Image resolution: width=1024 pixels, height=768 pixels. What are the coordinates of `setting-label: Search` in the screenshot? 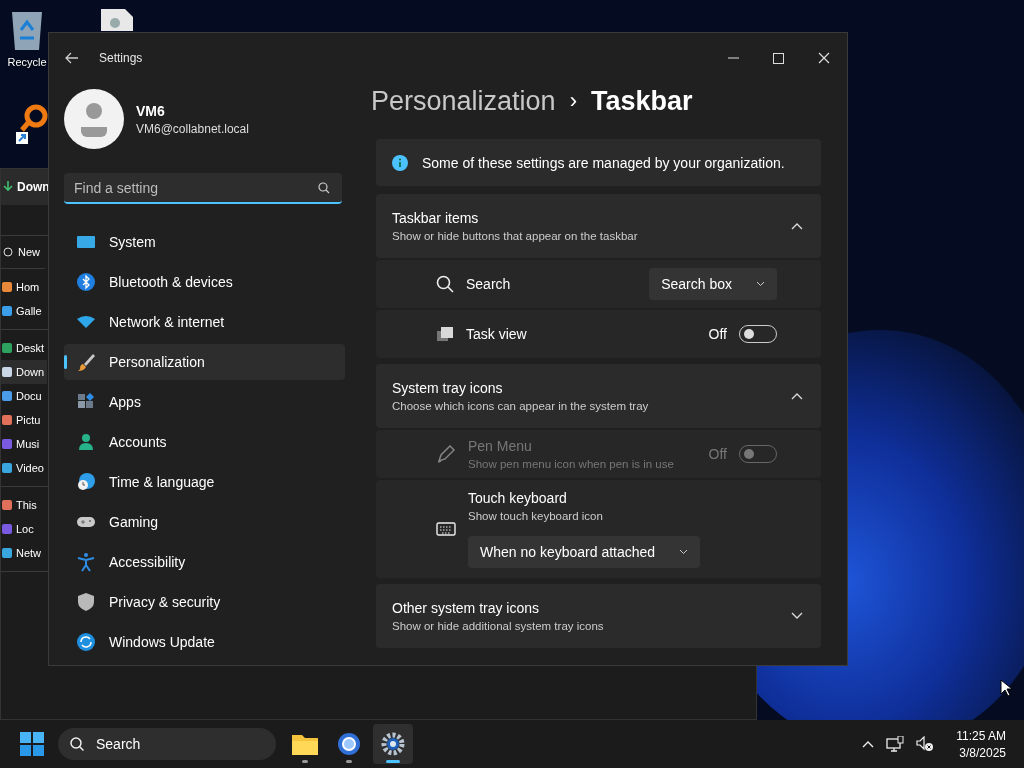 It's located at (489, 284).